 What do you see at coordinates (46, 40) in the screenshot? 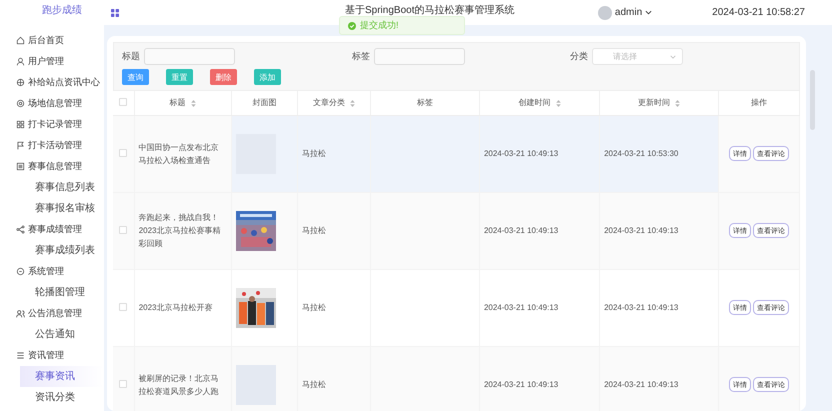
I see `menu-item: 后台首页` at bounding box center [46, 40].